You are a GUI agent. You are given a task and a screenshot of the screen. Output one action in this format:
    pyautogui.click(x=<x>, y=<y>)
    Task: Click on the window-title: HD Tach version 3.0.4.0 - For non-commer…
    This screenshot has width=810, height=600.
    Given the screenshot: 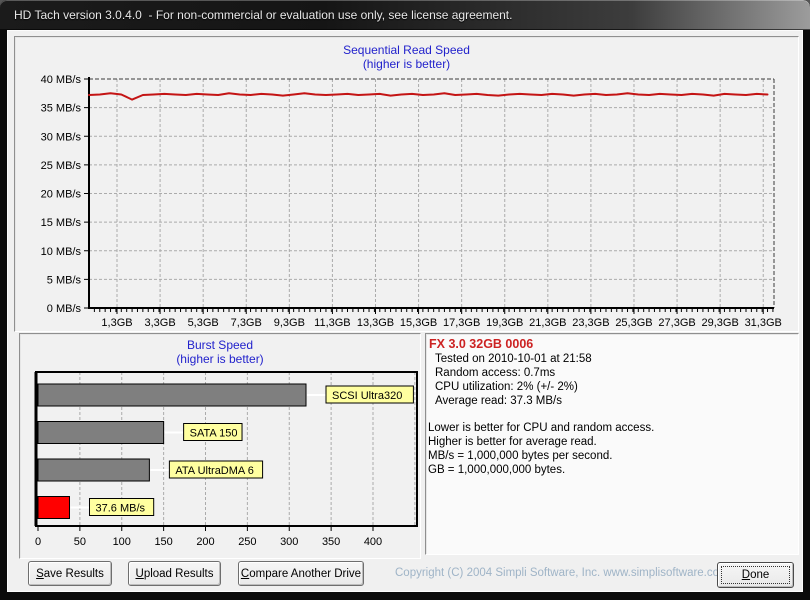 What is the action you would take?
    pyautogui.click(x=263, y=15)
    